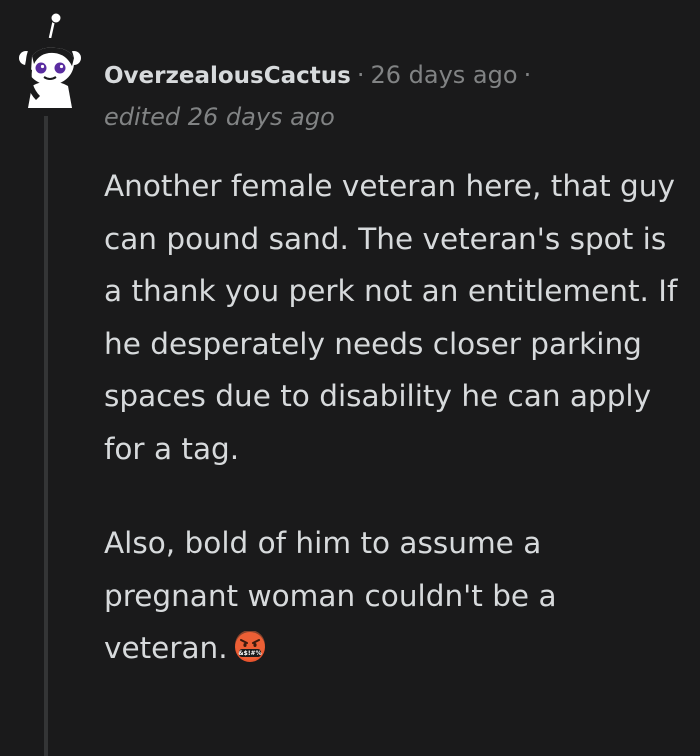 This screenshot has height=756, width=700. Describe the element at coordinates (219, 117) in the screenshot. I see `edited-label: edited 26 days ago` at that location.